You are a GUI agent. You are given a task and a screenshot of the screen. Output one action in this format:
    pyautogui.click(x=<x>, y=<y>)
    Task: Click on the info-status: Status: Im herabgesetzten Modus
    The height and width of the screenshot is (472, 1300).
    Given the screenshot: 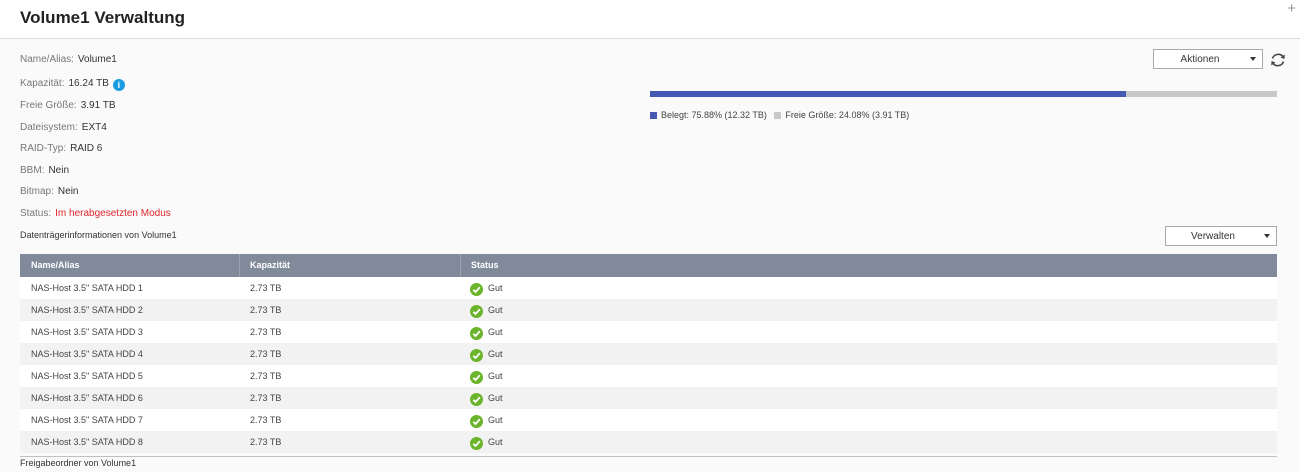 What is the action you would take?
    pyautogui.click(x=95, y=213)
    